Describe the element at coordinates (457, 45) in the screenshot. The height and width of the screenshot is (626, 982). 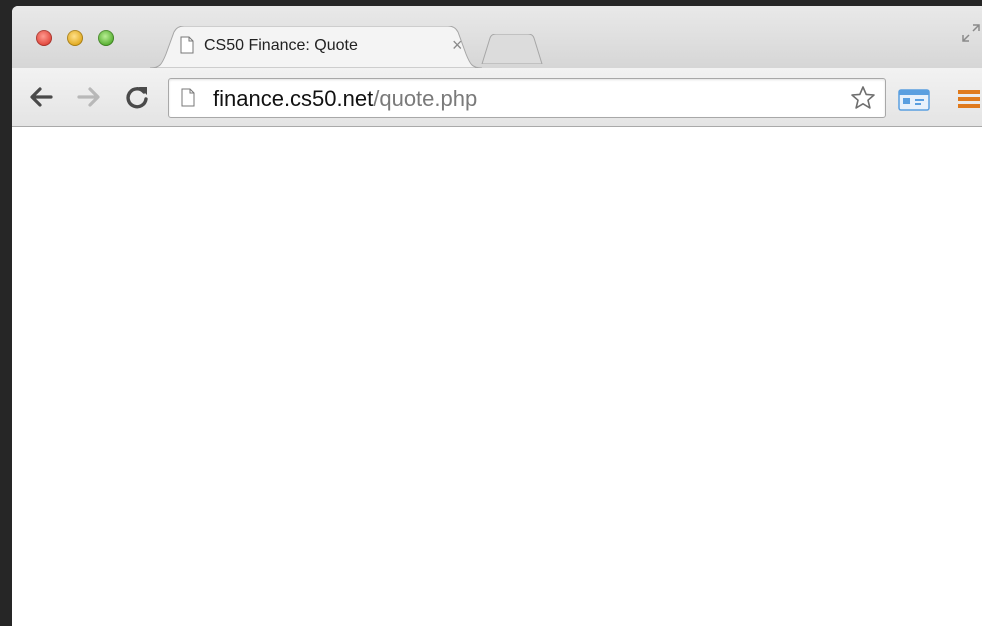
I see `tab-close-icon: ×` at that location.